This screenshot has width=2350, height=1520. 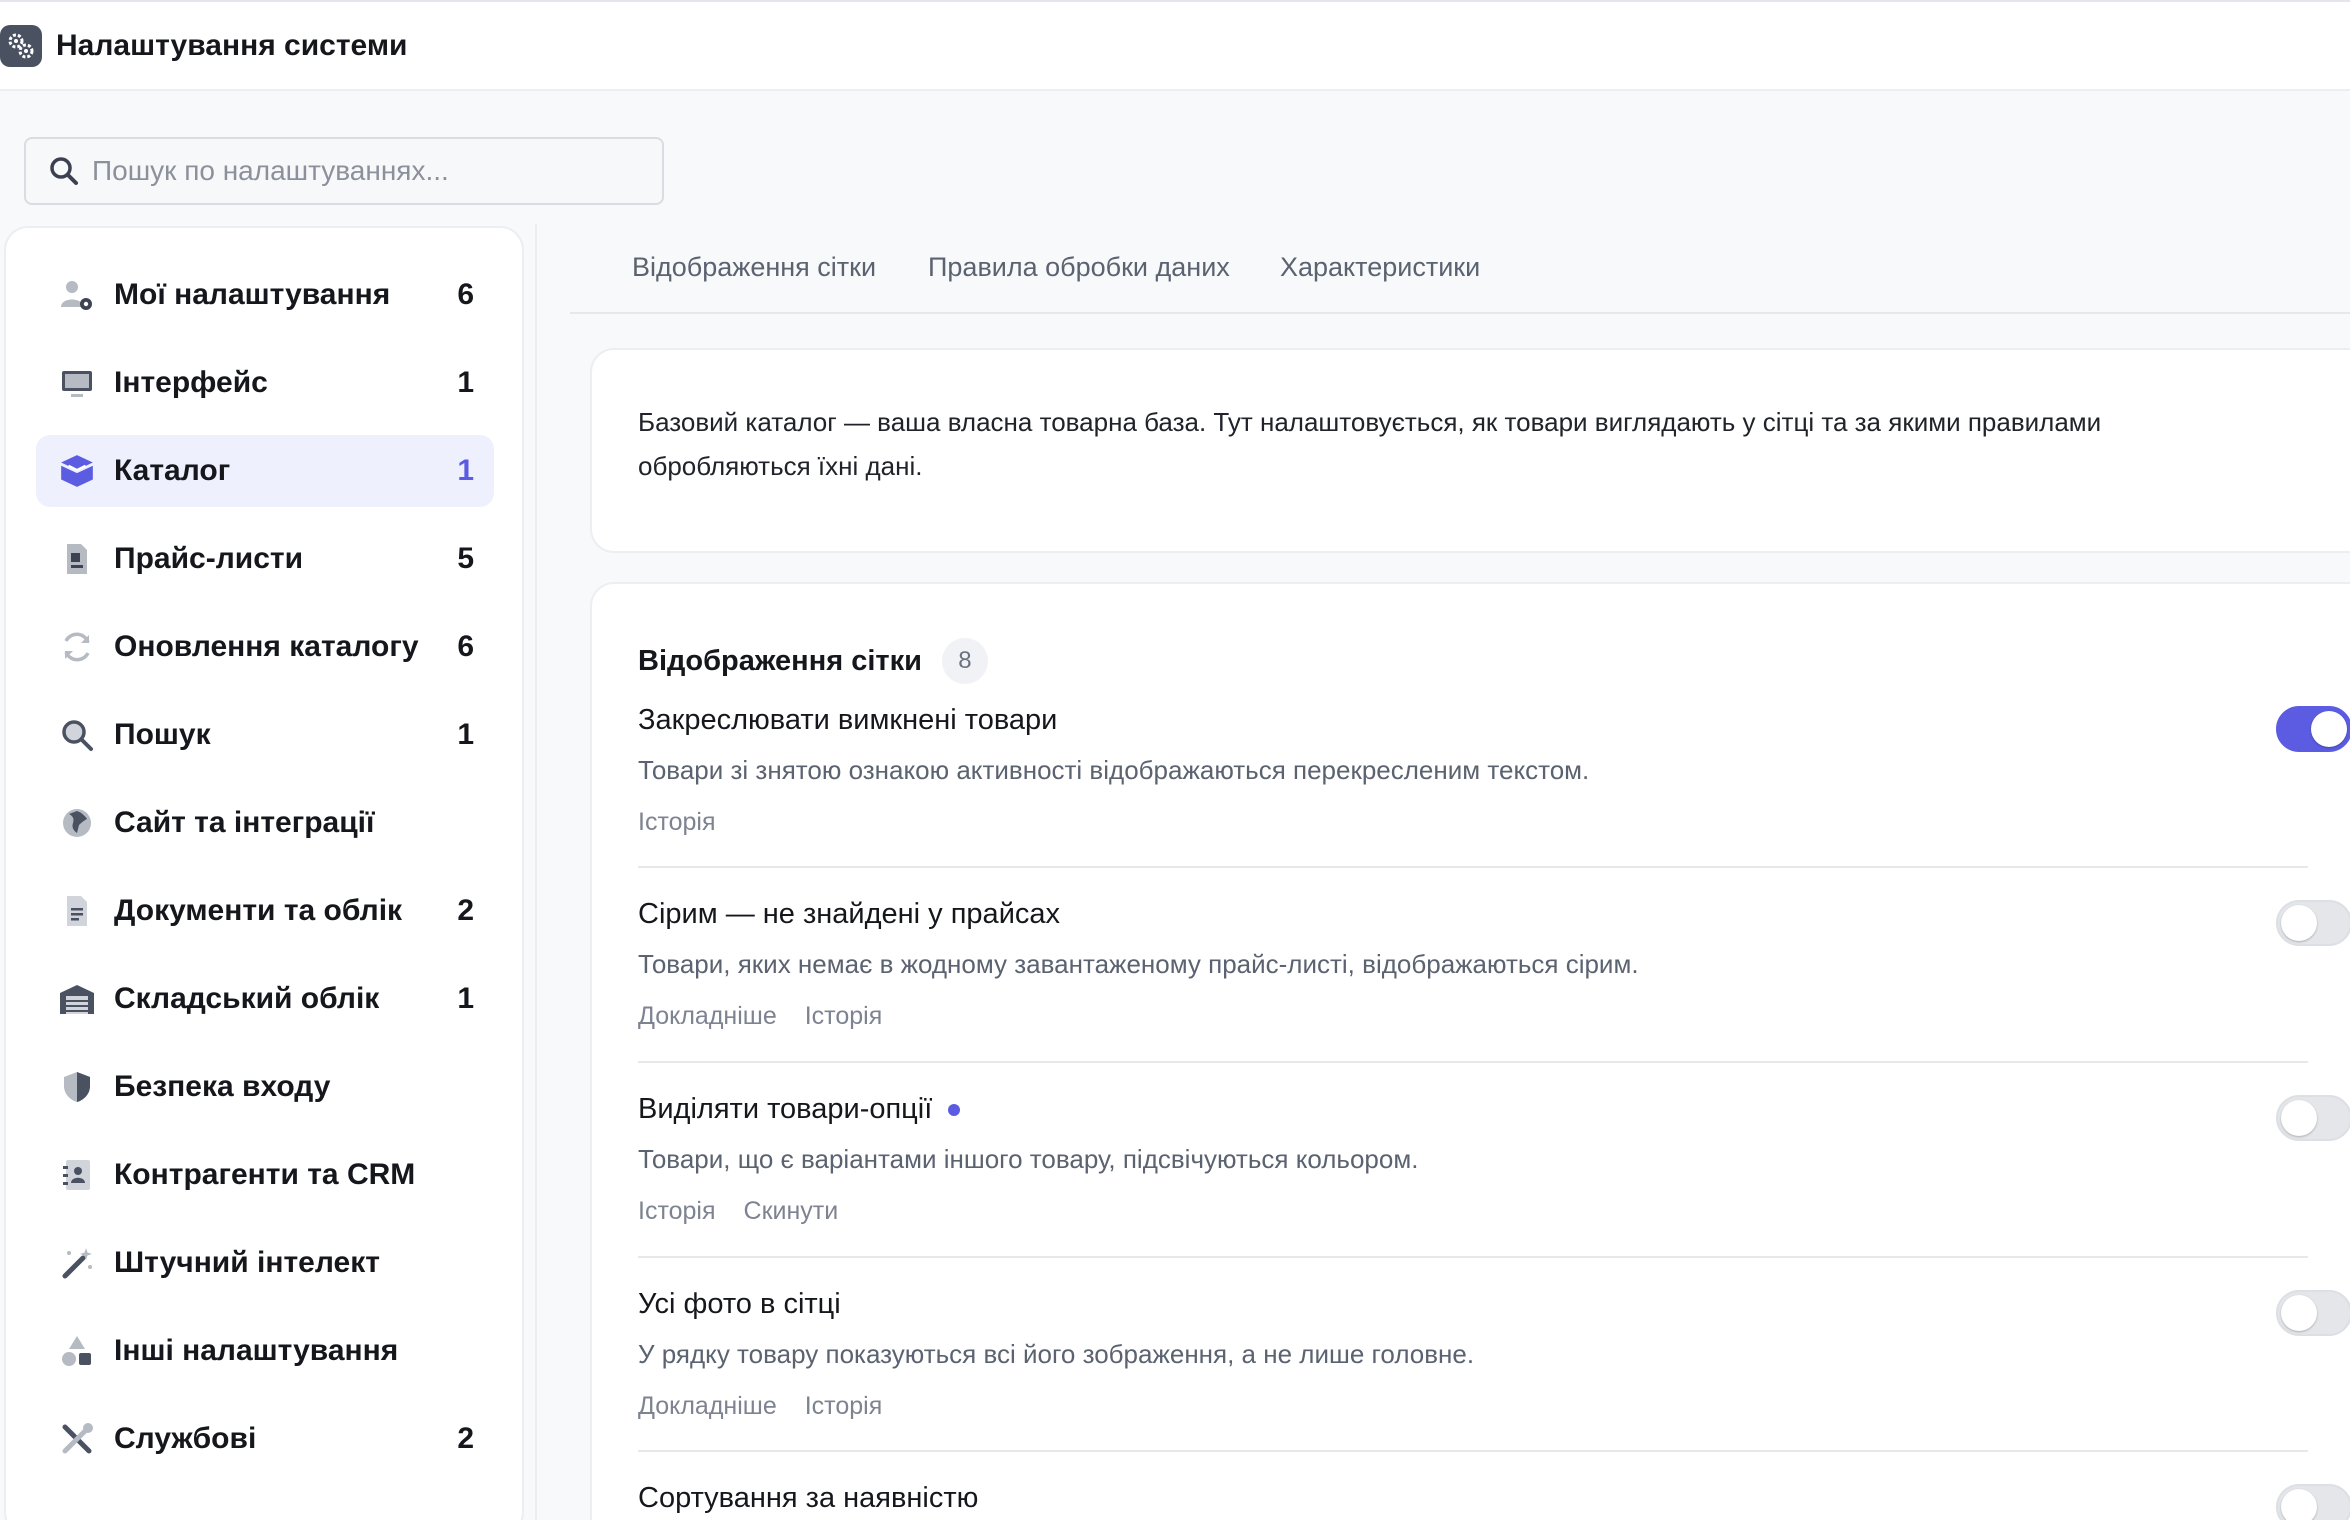 I want to click on toggle-sort-by-availability, so click(x=2313, y=1502).